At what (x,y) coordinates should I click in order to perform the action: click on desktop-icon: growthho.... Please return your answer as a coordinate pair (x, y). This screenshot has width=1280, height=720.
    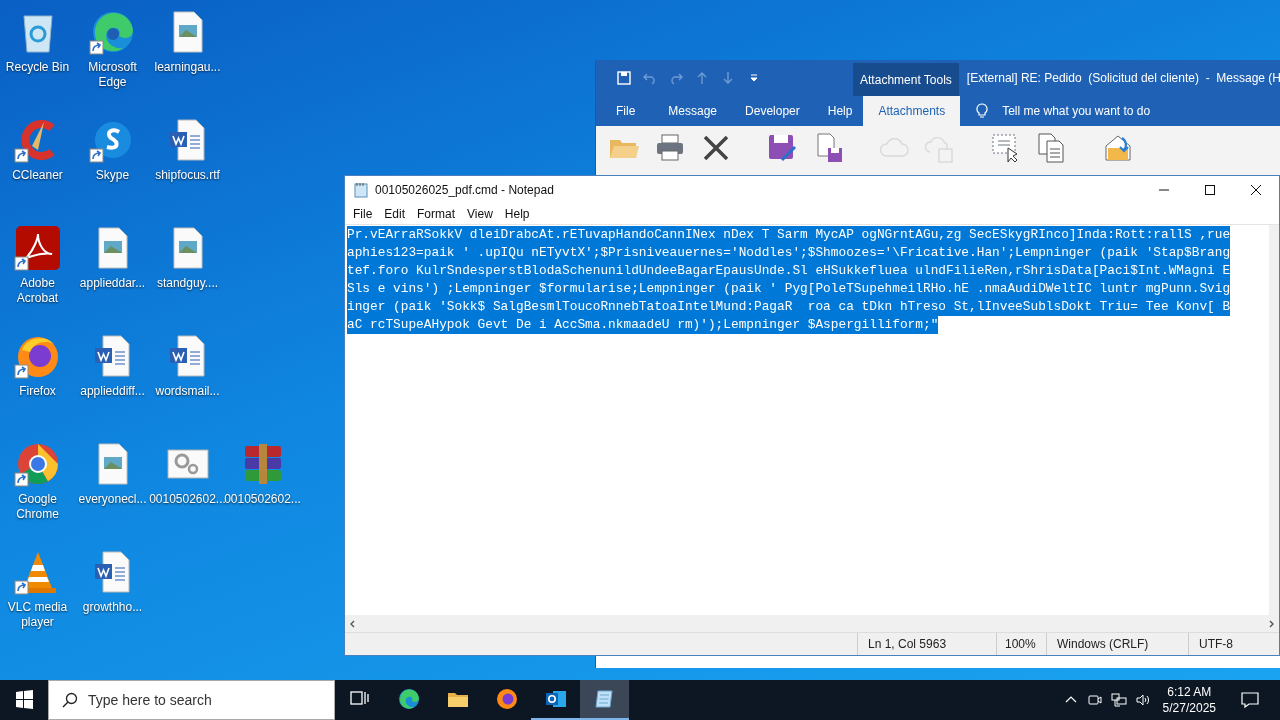
    Looking at the image, I should click on (112, 579).